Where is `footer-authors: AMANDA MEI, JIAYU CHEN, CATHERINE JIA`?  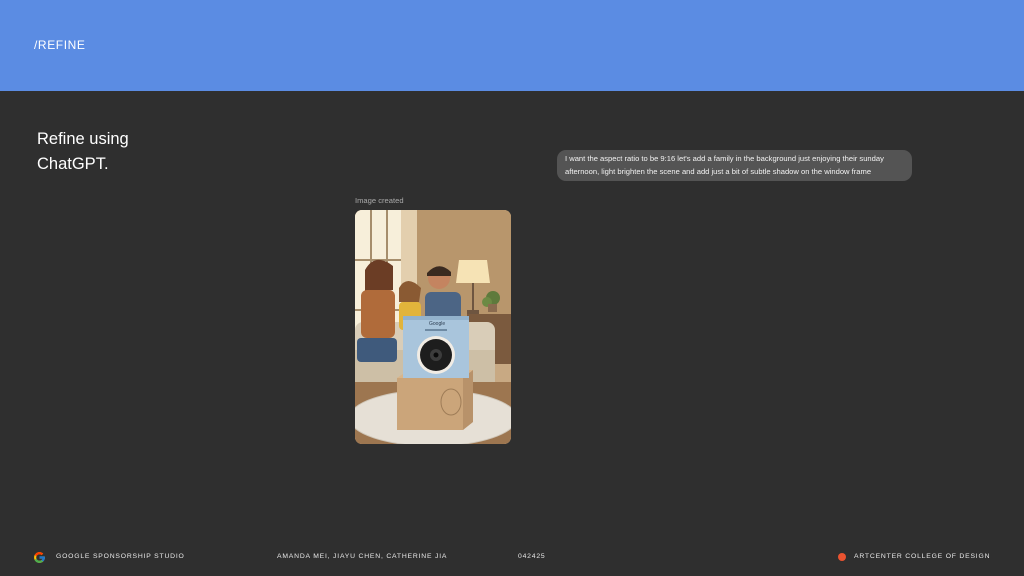
footer-authors: AMANDA MEI, JIAYU CHEN, CATHERINE JIA is located at coordinates (362, 556).